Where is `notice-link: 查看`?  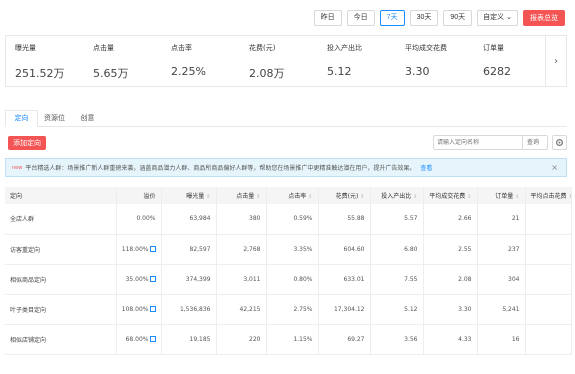
notice-link: 查看 is located at coordinates (426, 167).